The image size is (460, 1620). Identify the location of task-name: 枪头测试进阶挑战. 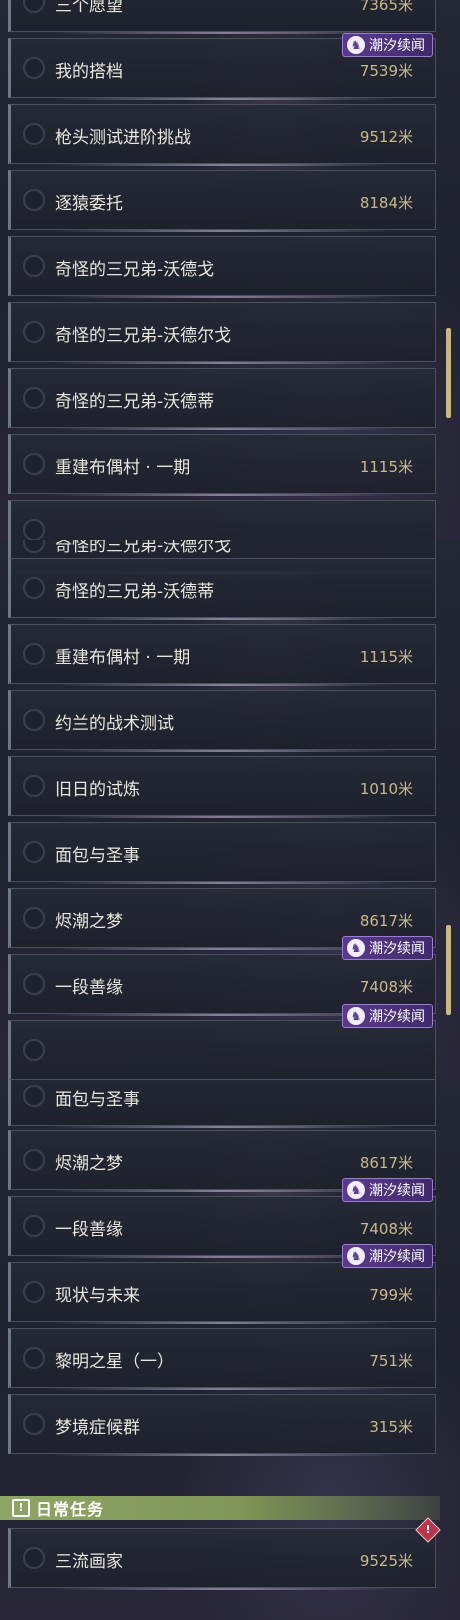
(123, 138).